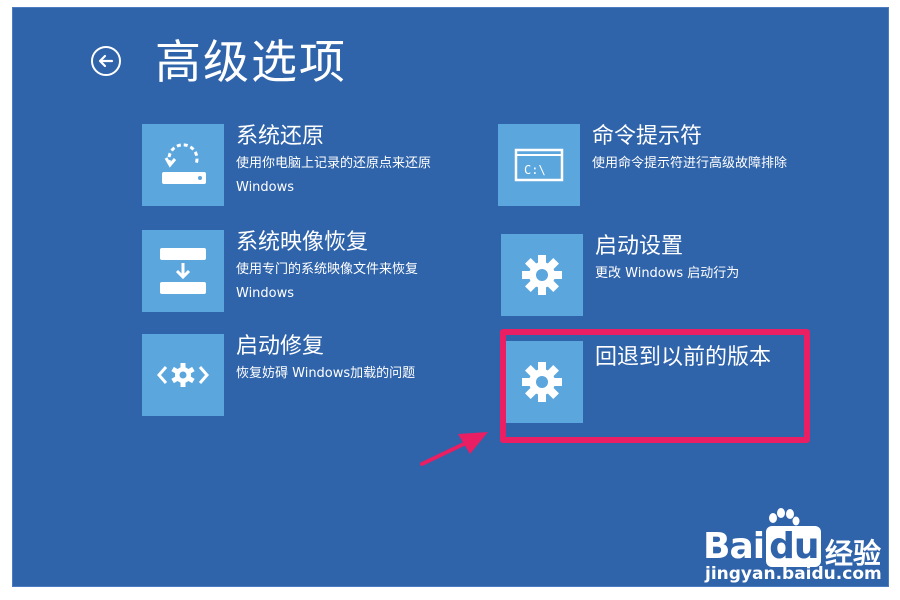 This screenshot has width=900, height=600. Describe the element at coordinates (280, 346) in the screenshot. I see `option-label: 启动修复` at that location.